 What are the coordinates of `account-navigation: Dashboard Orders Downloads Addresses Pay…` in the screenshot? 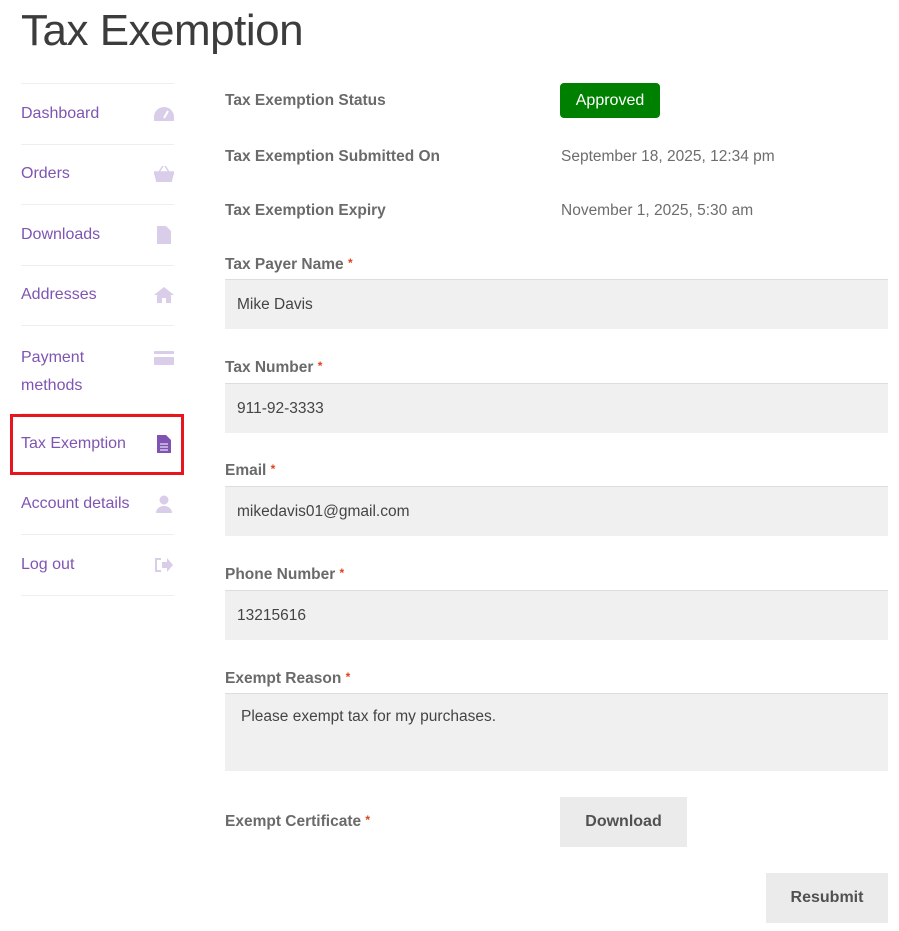 It's located at (97, 339).